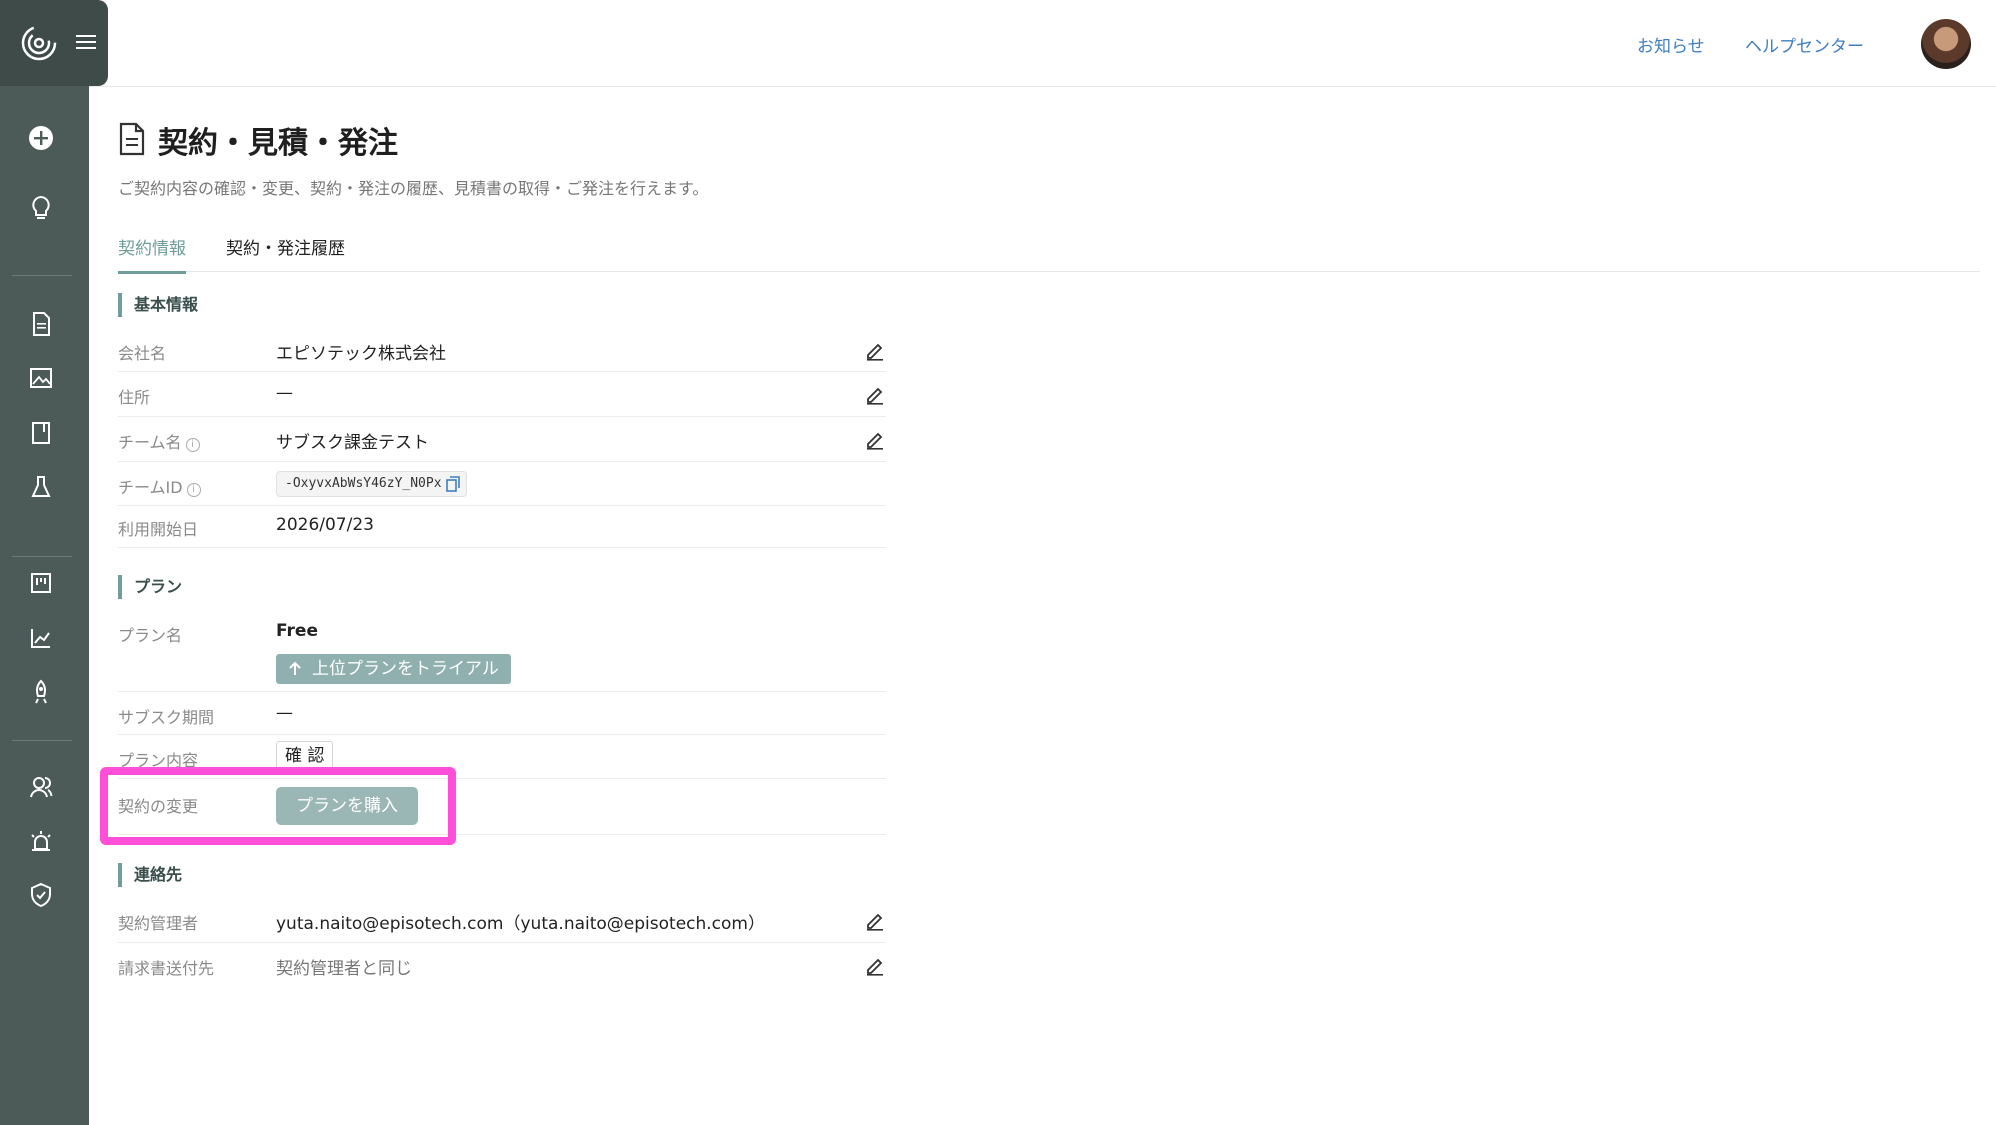 This screenshot has width=1996, height=1125. I want to click on address-value: —, so click(284, 393).